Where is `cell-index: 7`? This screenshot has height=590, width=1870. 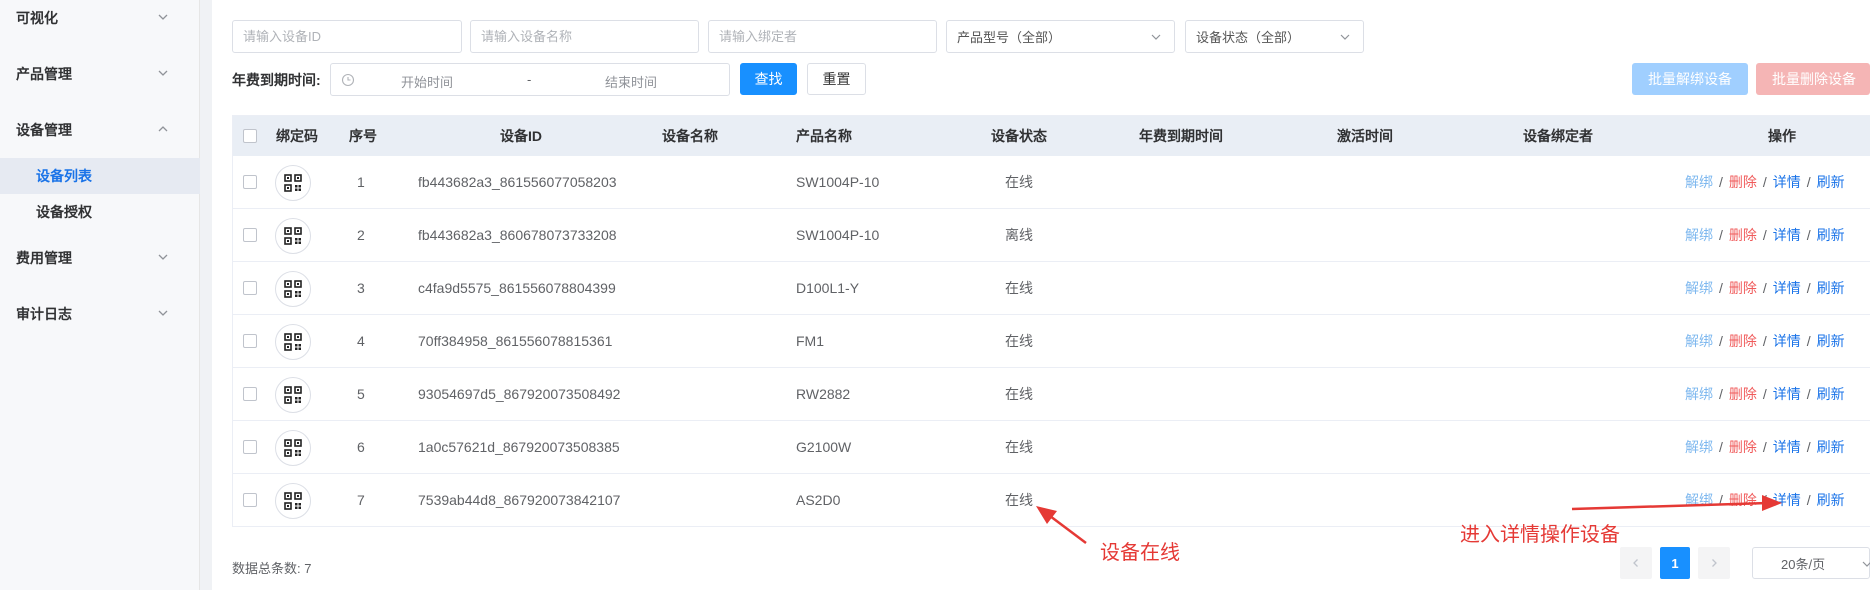 cell-index: 7 is located at coordinates (361, 500).